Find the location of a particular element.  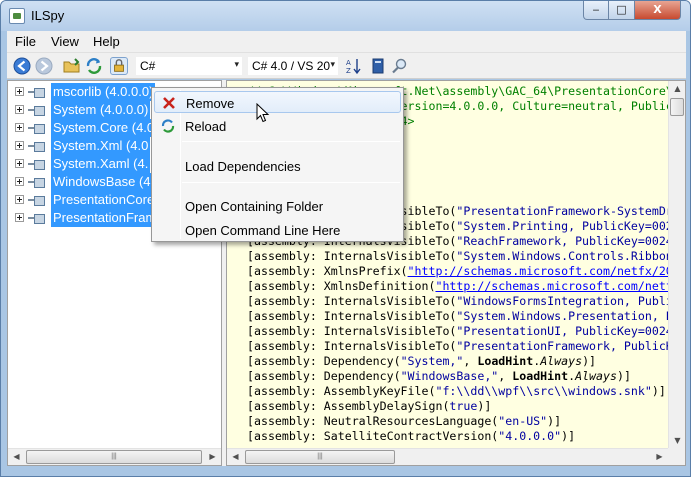

refresh-icon is located at coordinates (94, 66).